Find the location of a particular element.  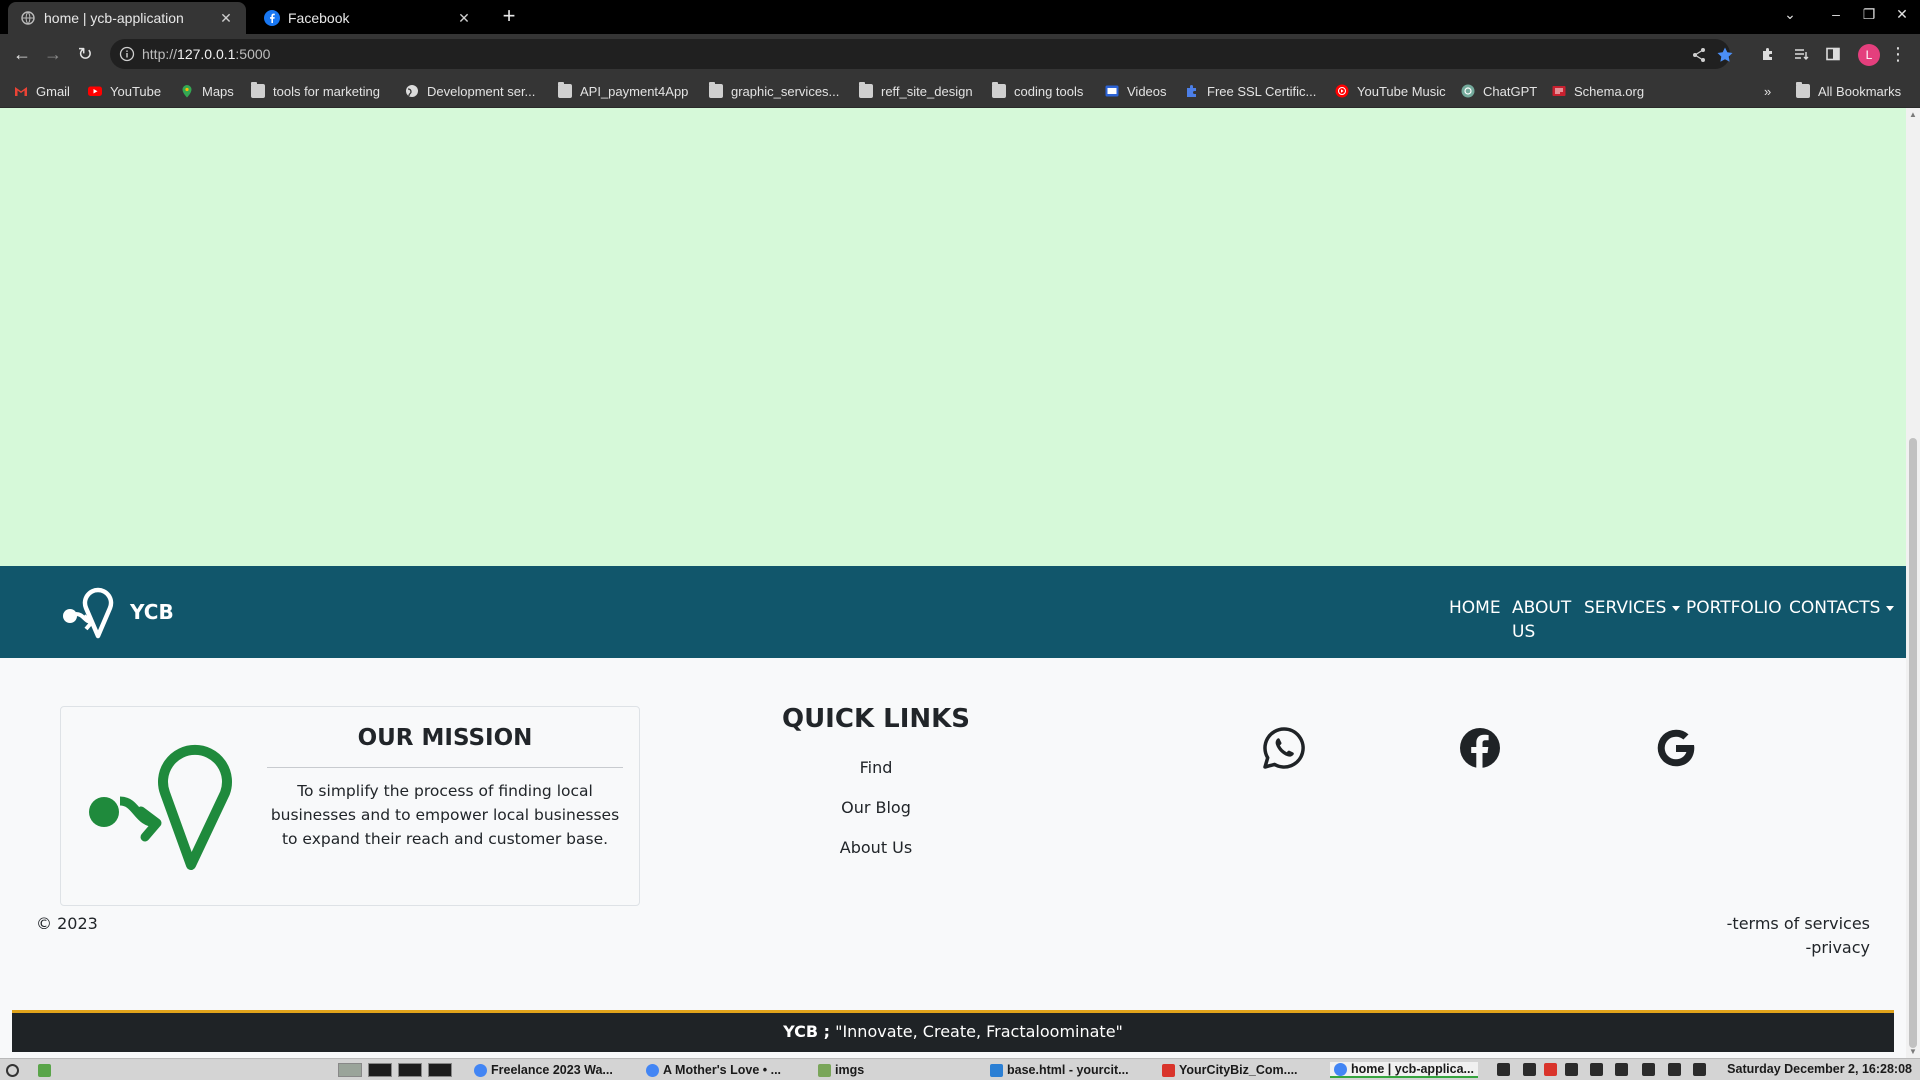

bookmark-folder-reff-site-design: reff_site_design is located at coordinates (916, 91).